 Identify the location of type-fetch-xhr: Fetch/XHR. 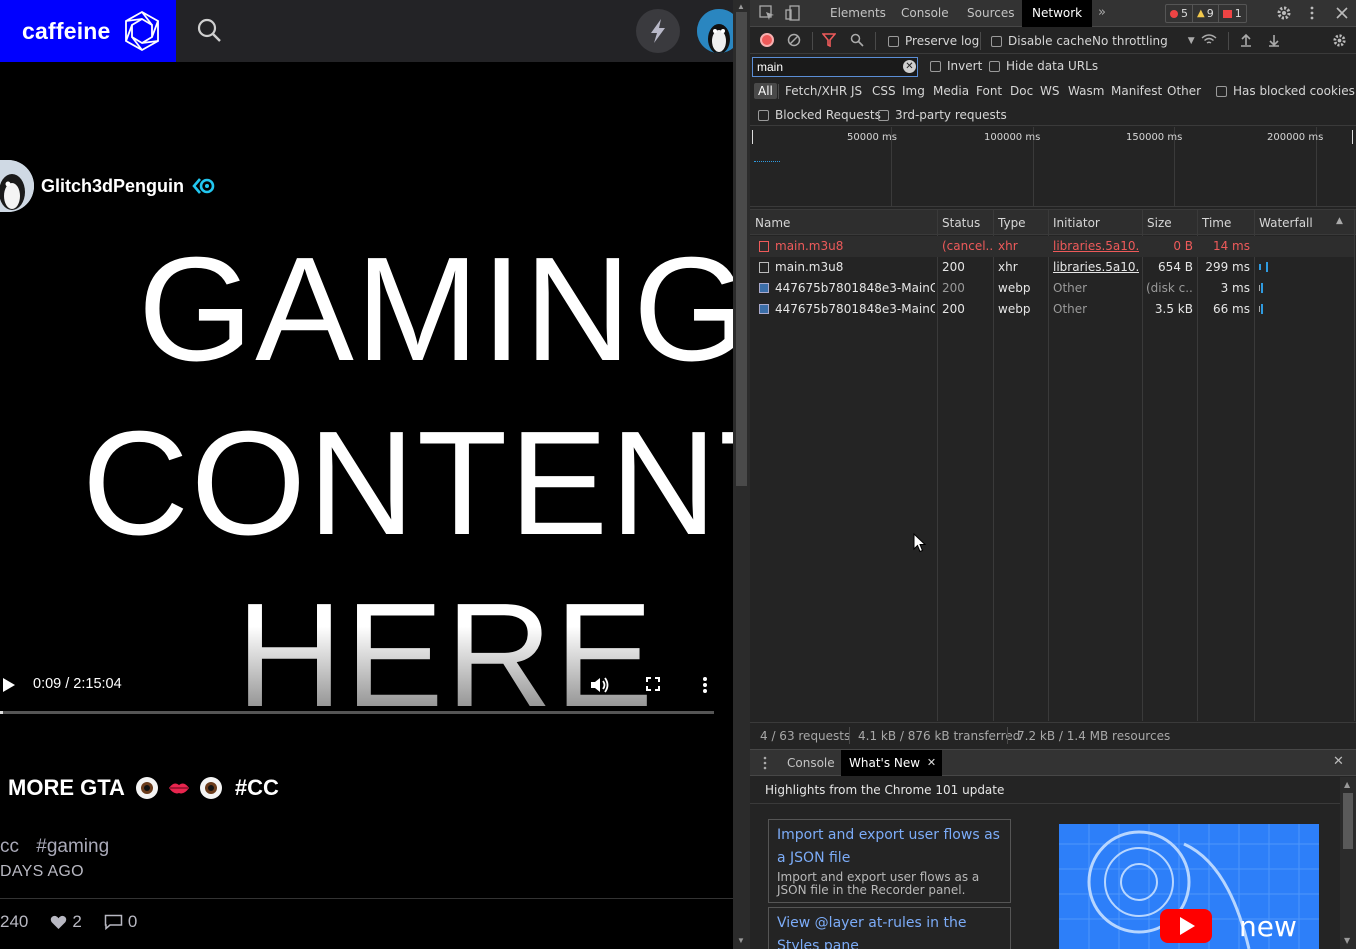
(816, 91).